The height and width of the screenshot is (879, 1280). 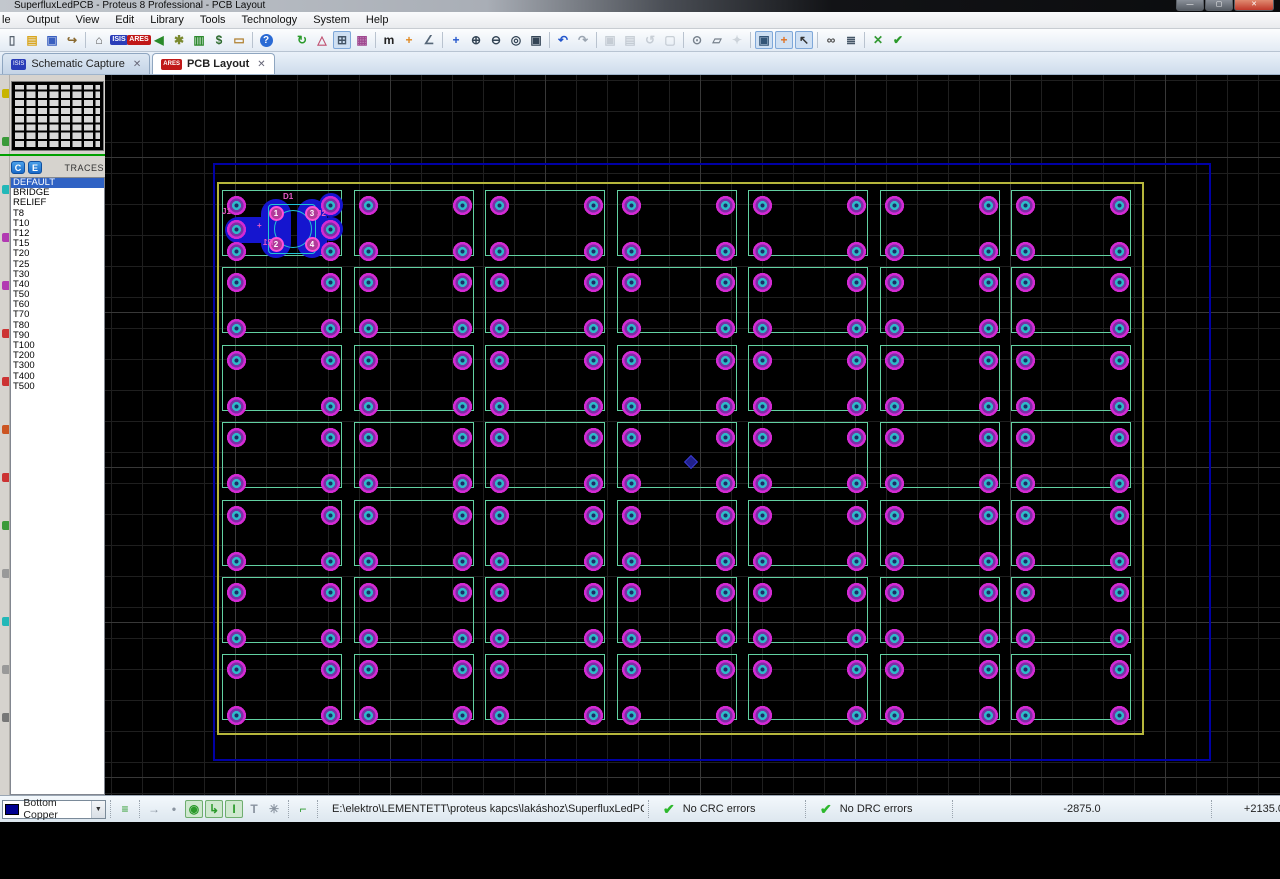 I want to click on help-icon: ?, so click(x=266, y=40).